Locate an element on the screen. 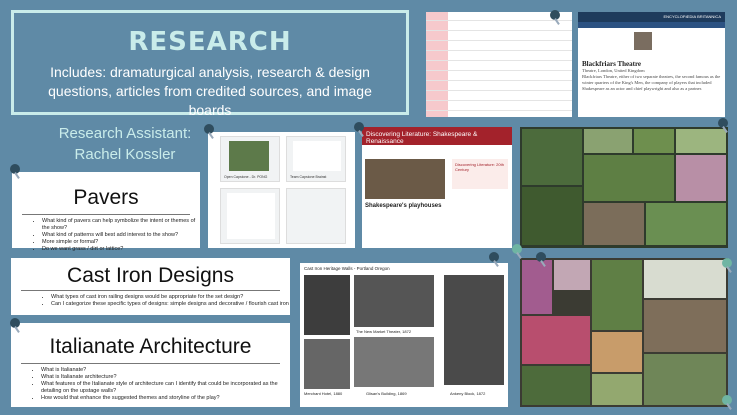 This screenshot has height=415, width=737. drive-file: Open Capstone - Dr. PONG is located at coordinates (250, 159).